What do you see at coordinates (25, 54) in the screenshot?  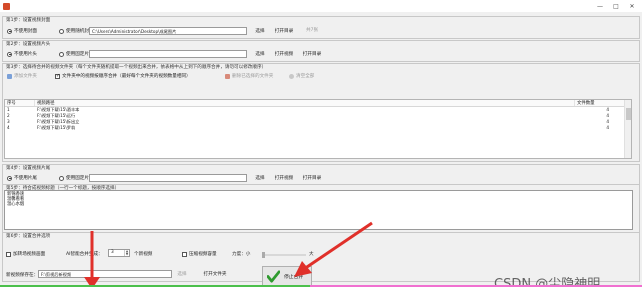 I see `step2-radio-none-label: 不使用片头` at bounding box center [25, 54].